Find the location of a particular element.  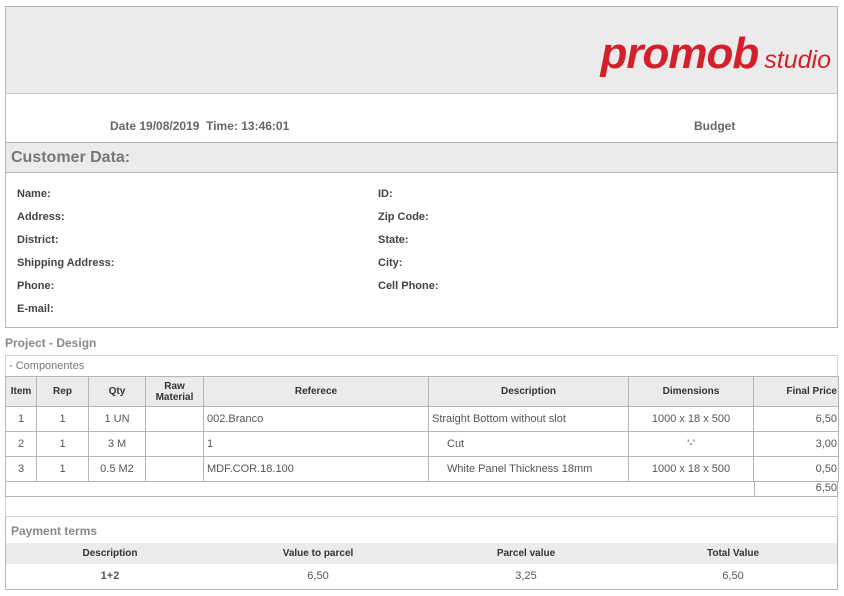

pay-parcel-value: 3,25 is located at coordinates (526, 576).